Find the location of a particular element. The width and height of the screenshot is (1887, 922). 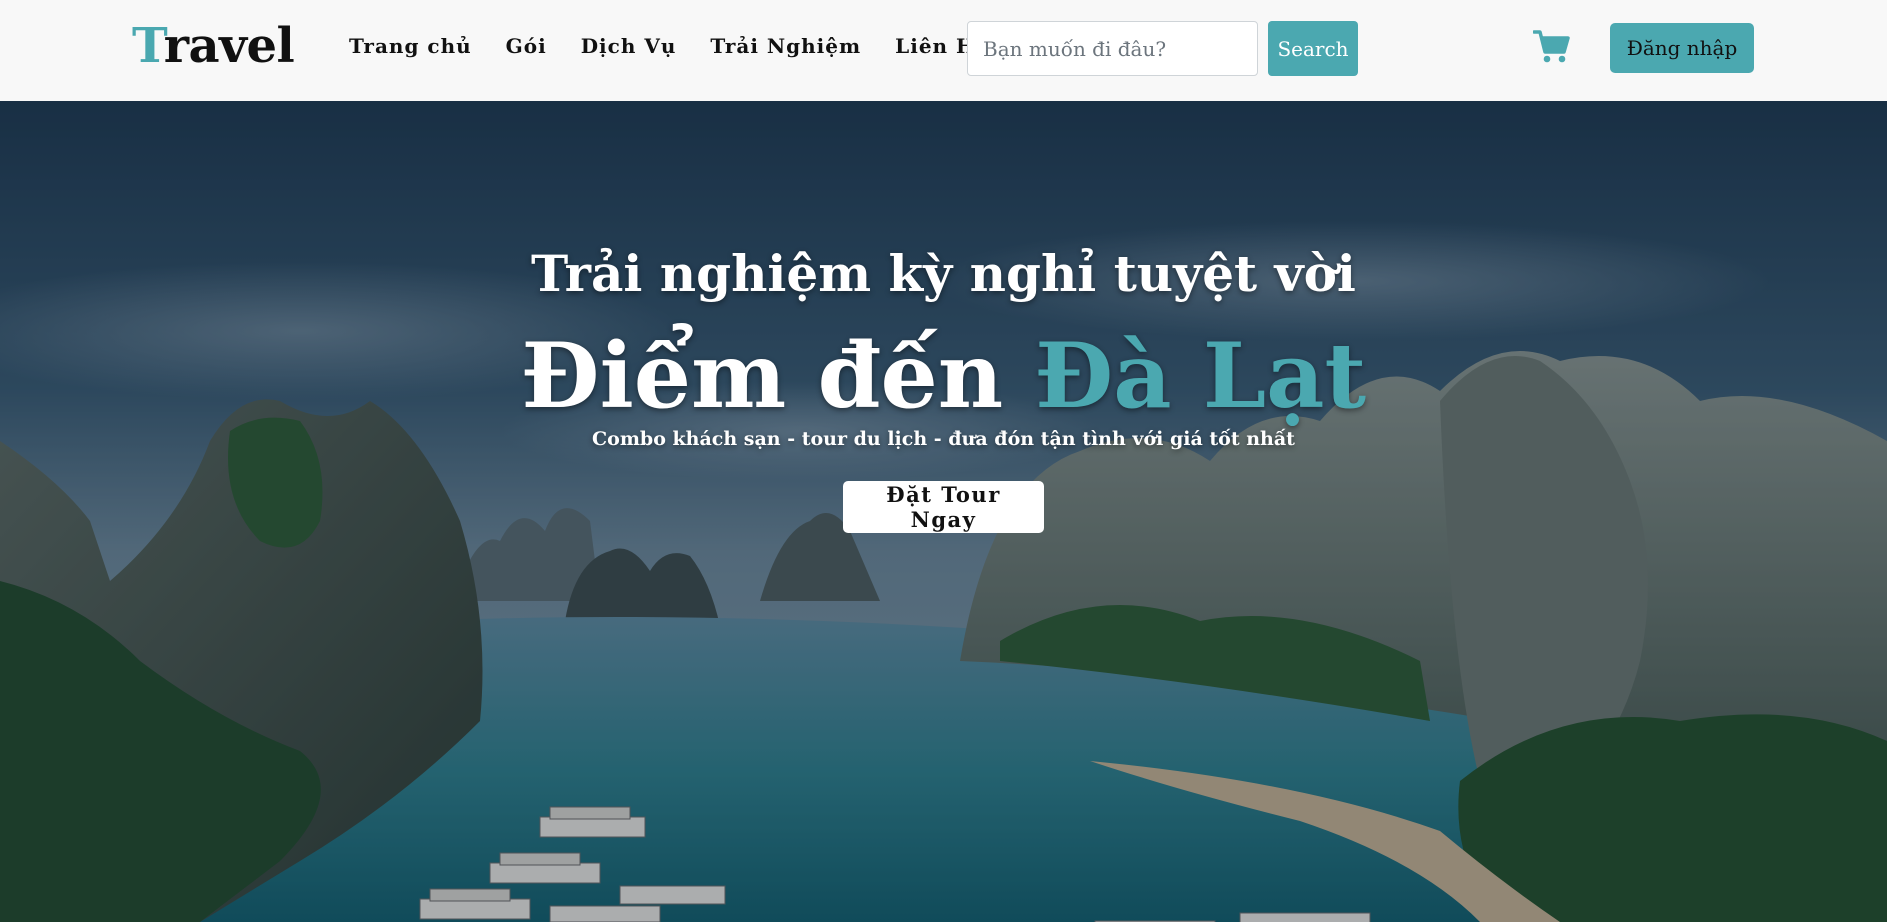

nav-link-experiences: Trải Nghiệm is located at coordinates (785, 46).